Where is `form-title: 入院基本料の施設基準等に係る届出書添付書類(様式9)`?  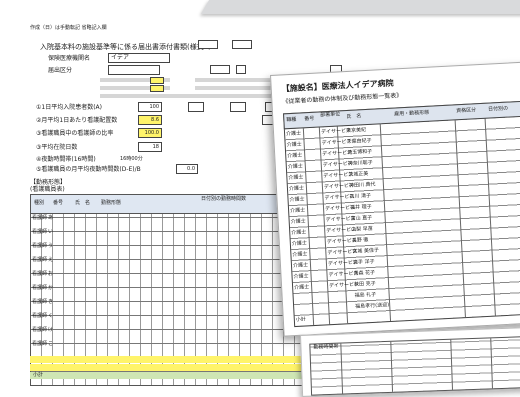 form-title: 入院基本料の施設基準等に係る届出書添付書類(様式9) is located at coordinates (125, 47).